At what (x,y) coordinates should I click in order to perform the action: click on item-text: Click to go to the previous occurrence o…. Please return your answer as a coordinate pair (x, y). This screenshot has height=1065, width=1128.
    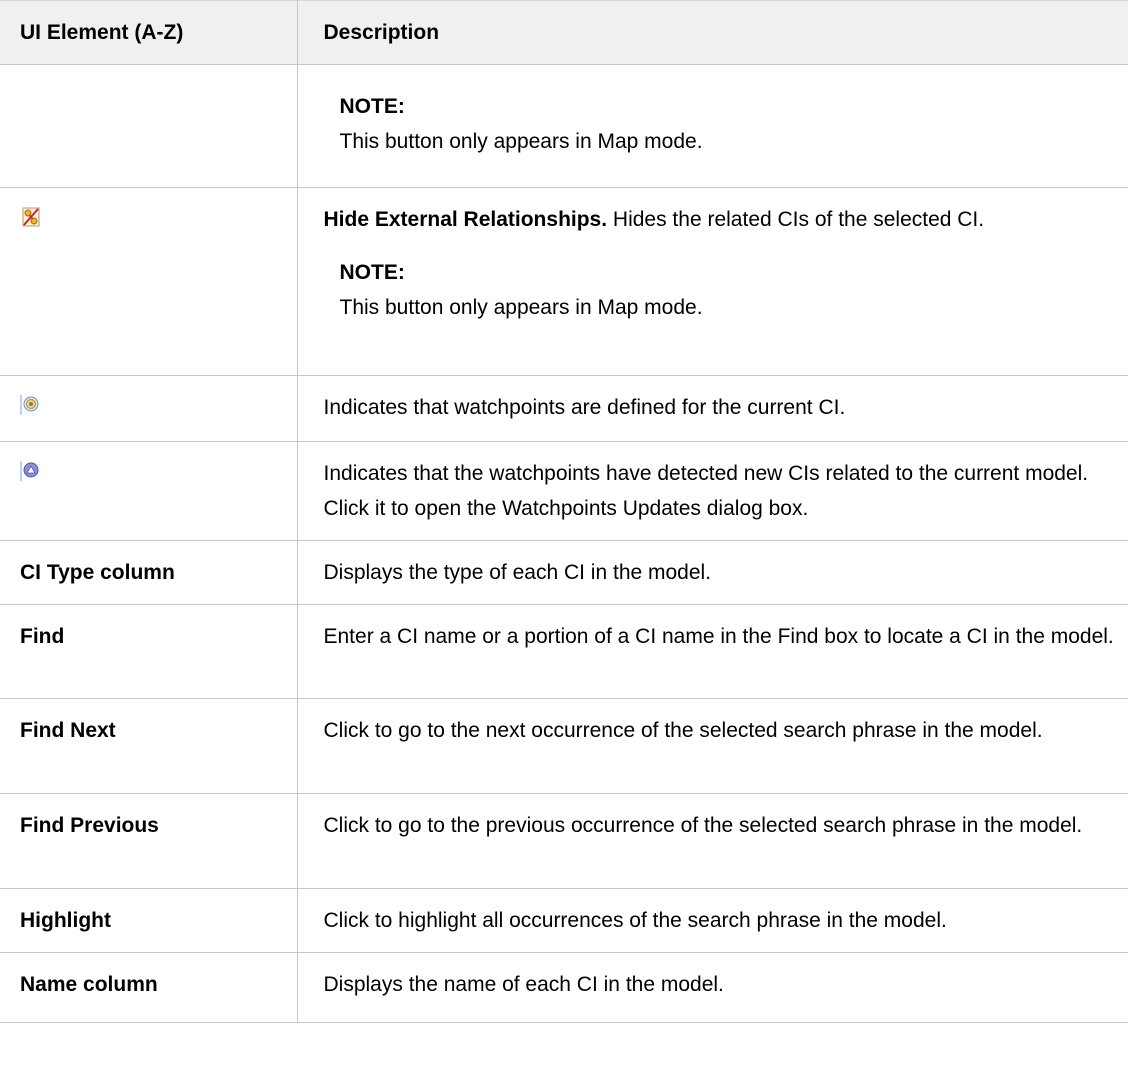
    Looking at the image, I should click on (712, 841).